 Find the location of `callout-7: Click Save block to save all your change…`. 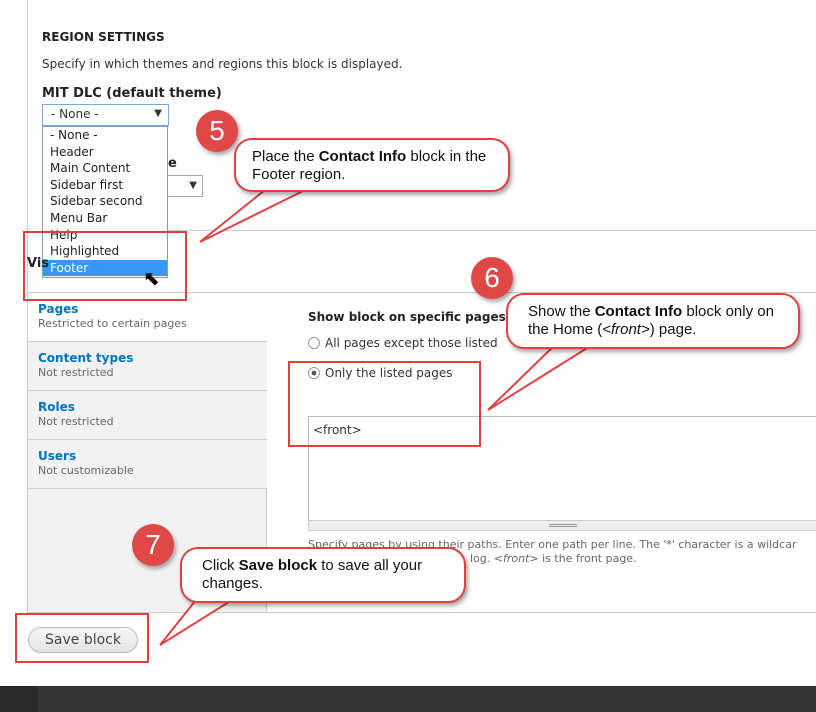

callout-7: Click Save block to save all your change… is located at coordinates (323, 575).